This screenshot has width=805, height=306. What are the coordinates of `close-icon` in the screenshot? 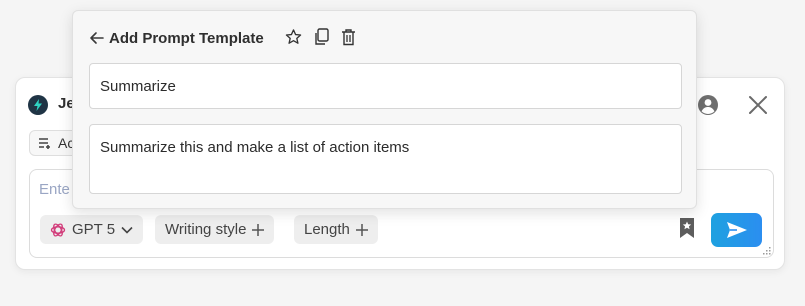 It's located at (758, 105).